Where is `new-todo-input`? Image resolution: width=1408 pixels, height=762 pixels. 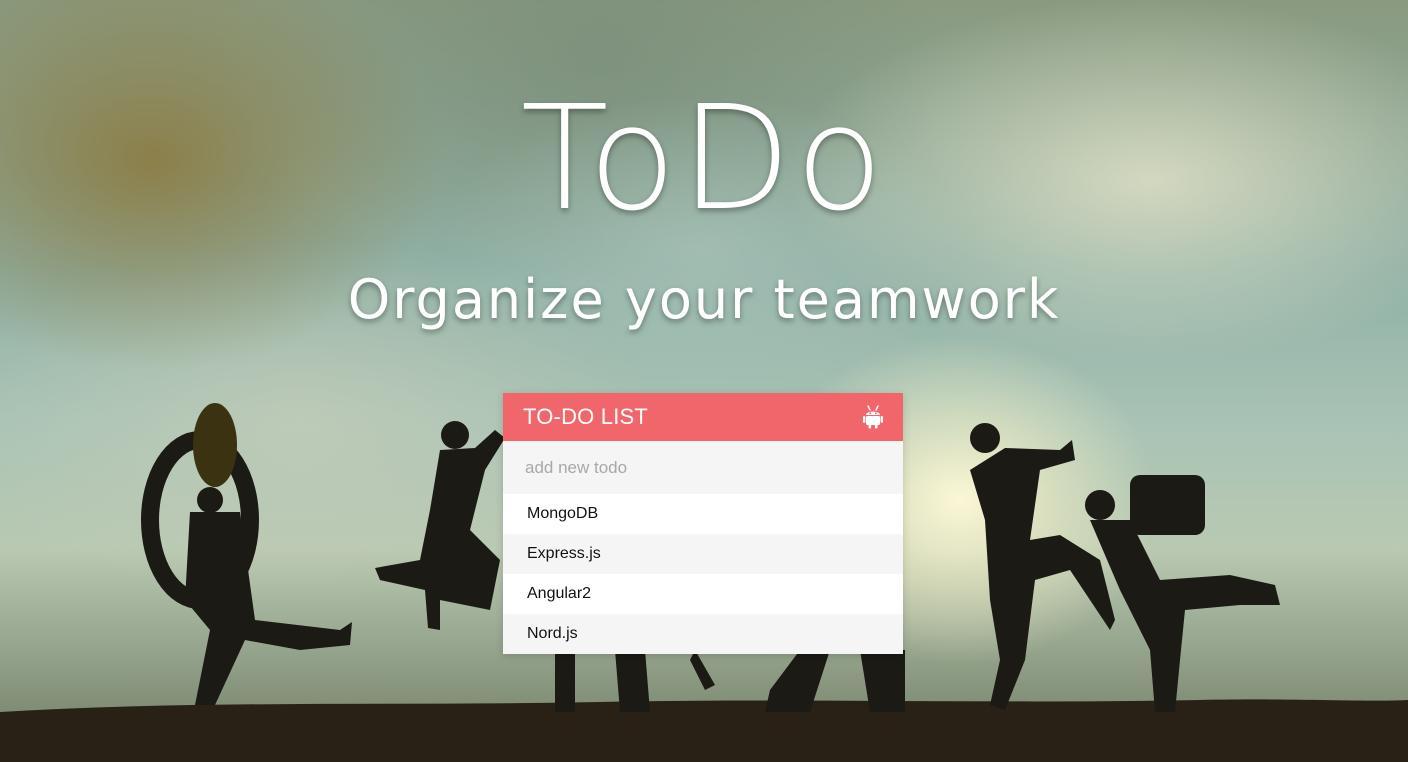
new-todo-input is located at coordinates (703, 467).